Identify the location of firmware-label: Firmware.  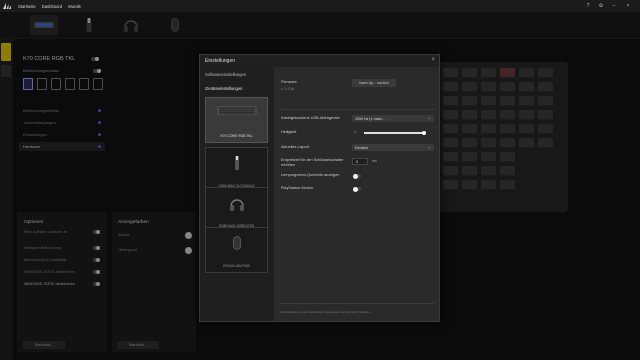
(289, 82).